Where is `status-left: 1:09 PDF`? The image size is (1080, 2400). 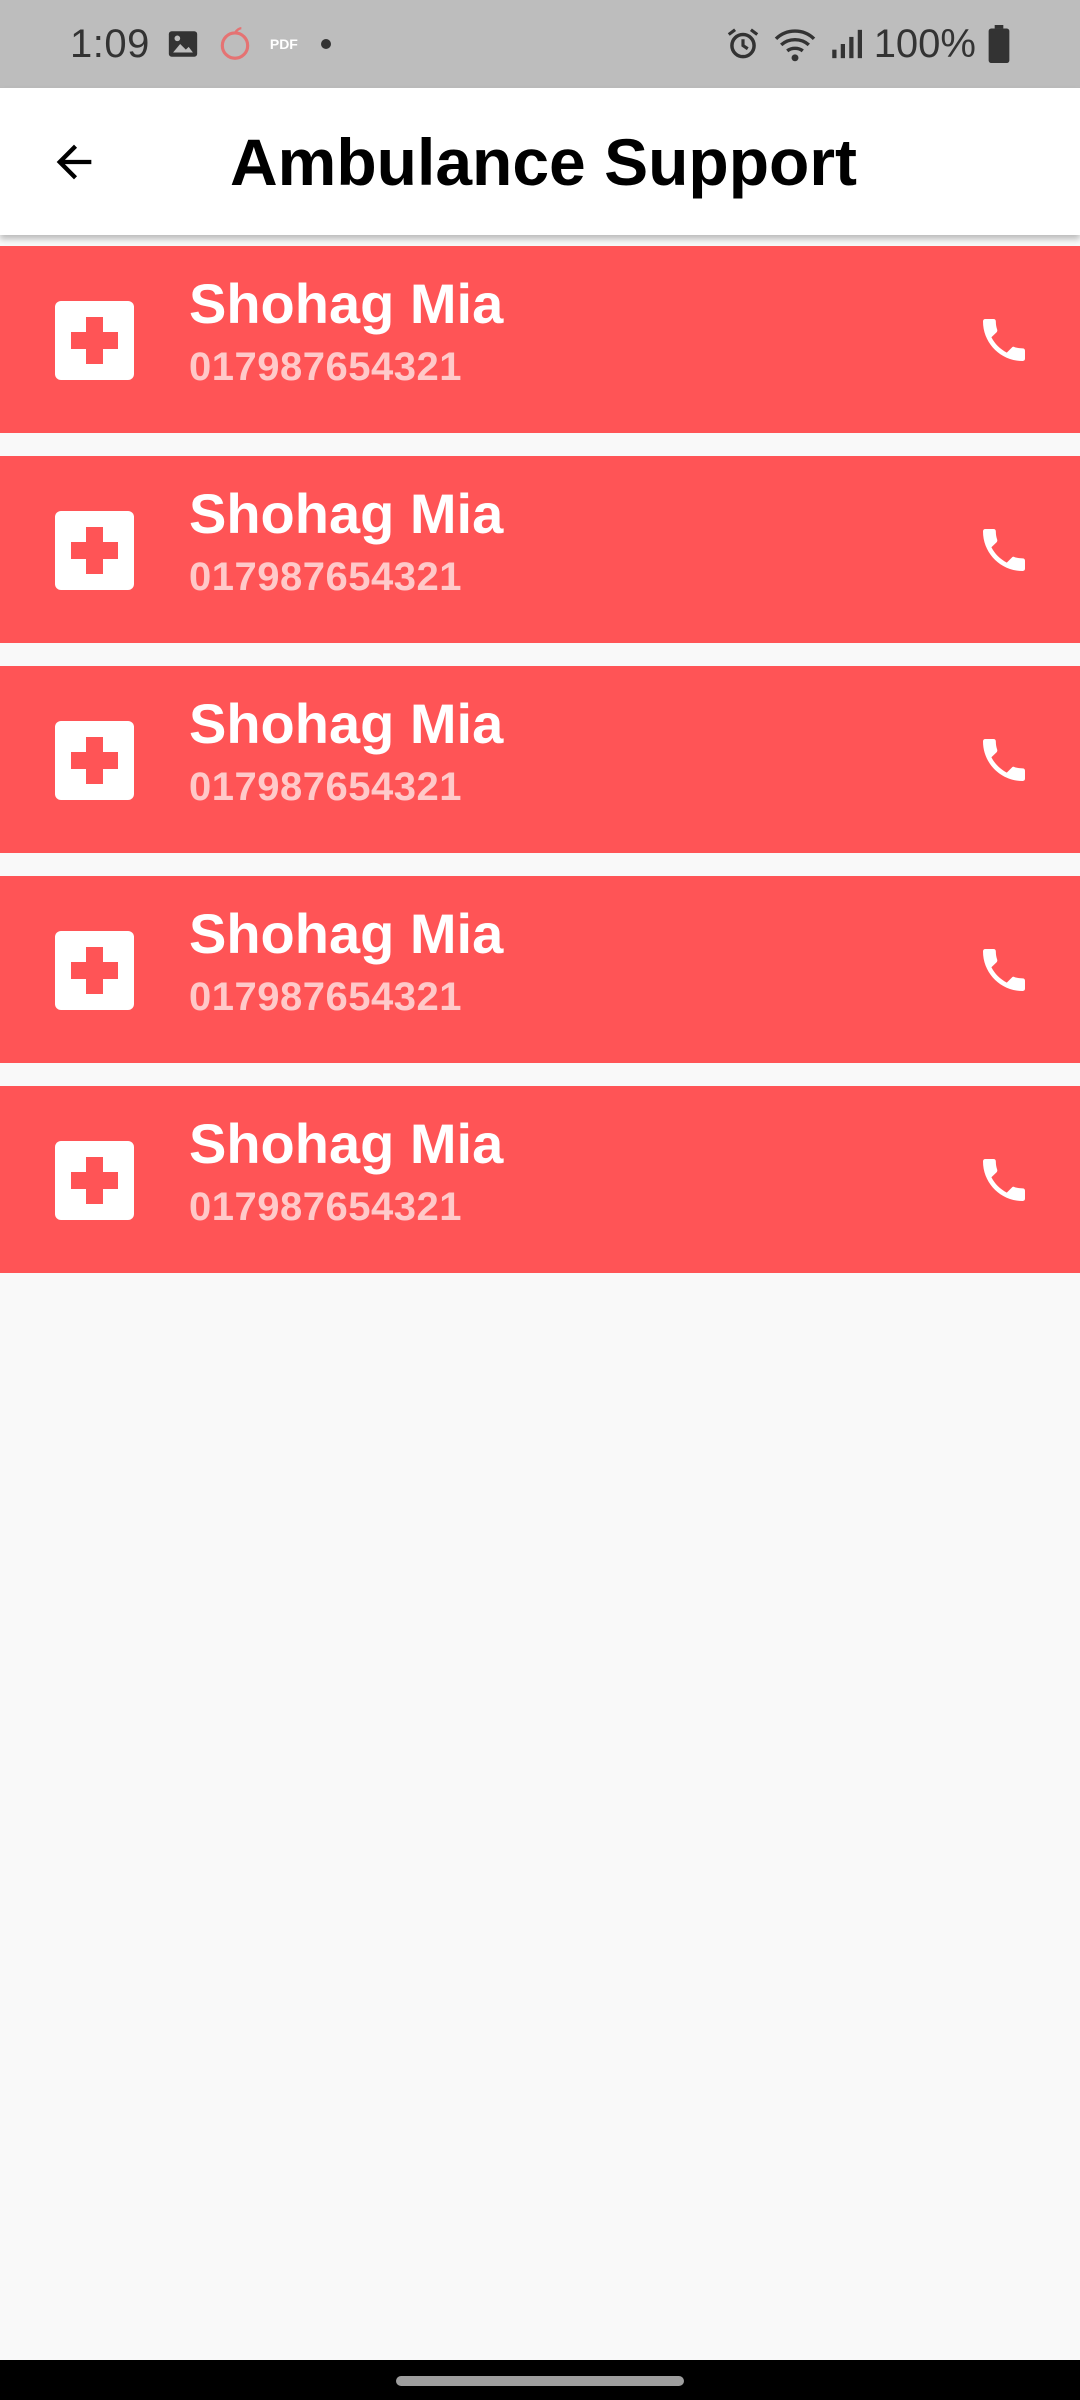
status-left: 1:09 PDF is located at coordinates (204, 44).